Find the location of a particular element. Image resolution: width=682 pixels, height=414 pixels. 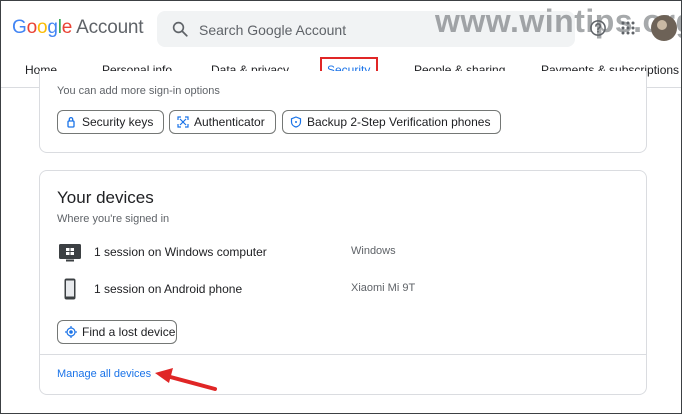

authenticator-label: Authenticator is located at coordinates (229, 122).